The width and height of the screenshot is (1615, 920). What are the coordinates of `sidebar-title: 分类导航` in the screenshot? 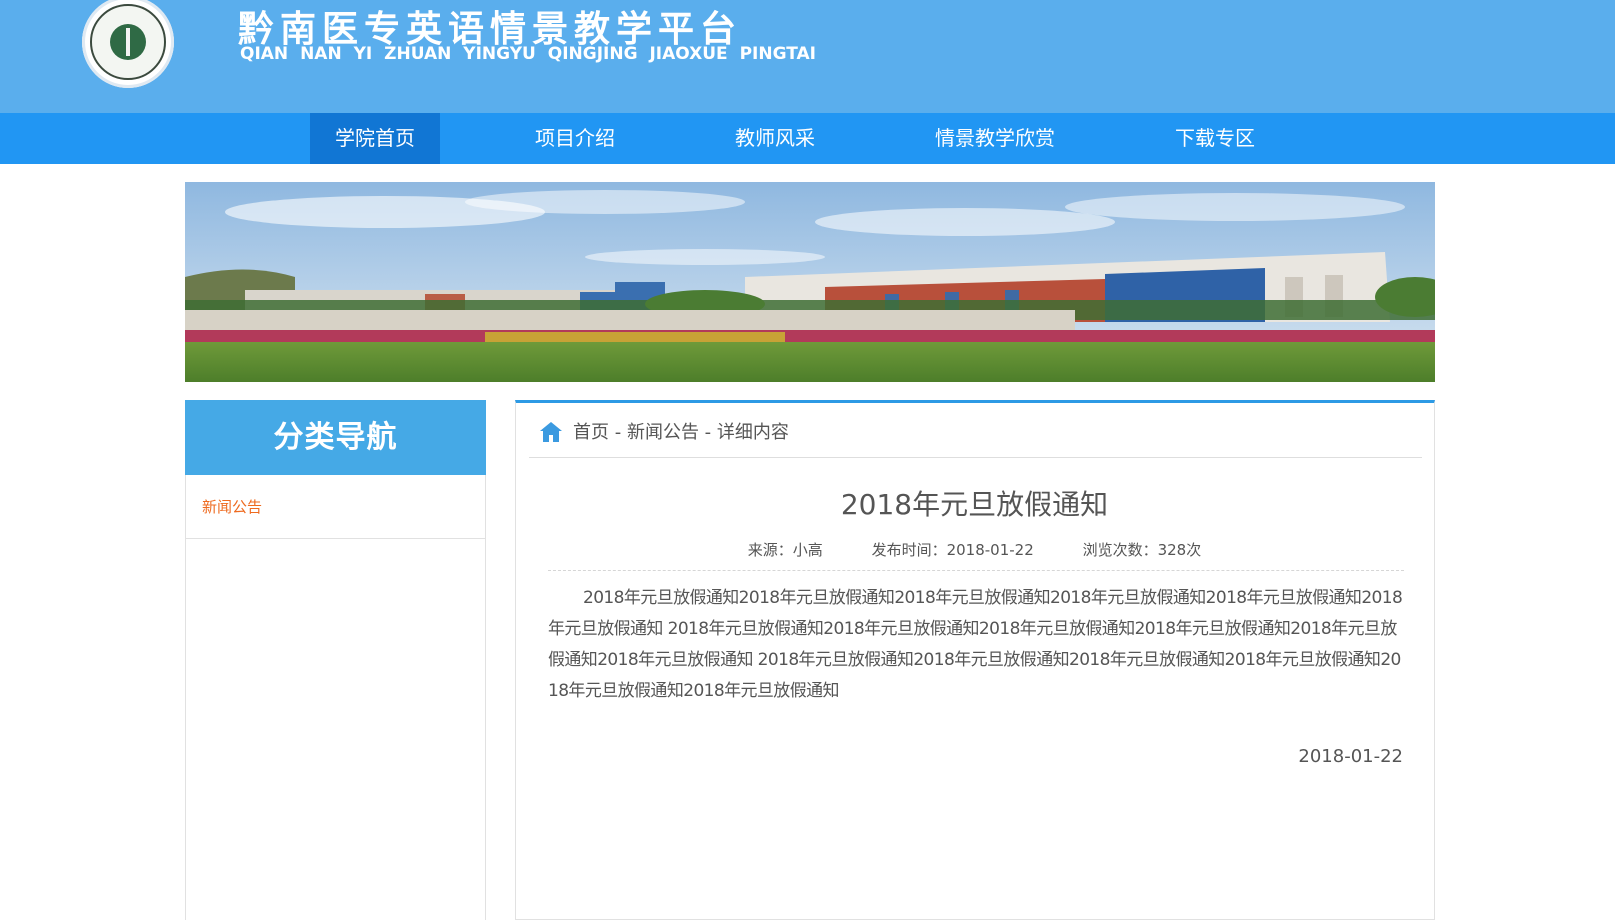 It's located at (335, 437).